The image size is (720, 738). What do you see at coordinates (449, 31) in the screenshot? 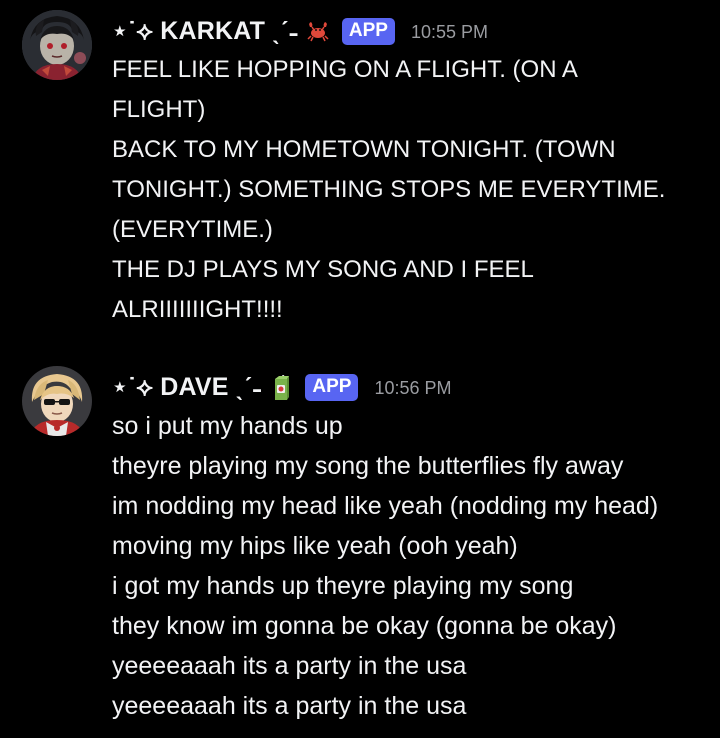
I see `timestamp: 10:55 PM` at bounding box center [449, 31].